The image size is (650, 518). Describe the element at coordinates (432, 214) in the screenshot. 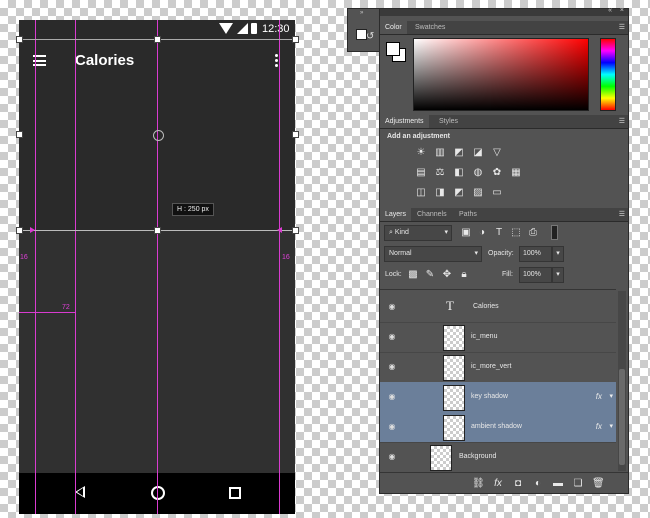

I see `tab-channels: Channels` at that location.